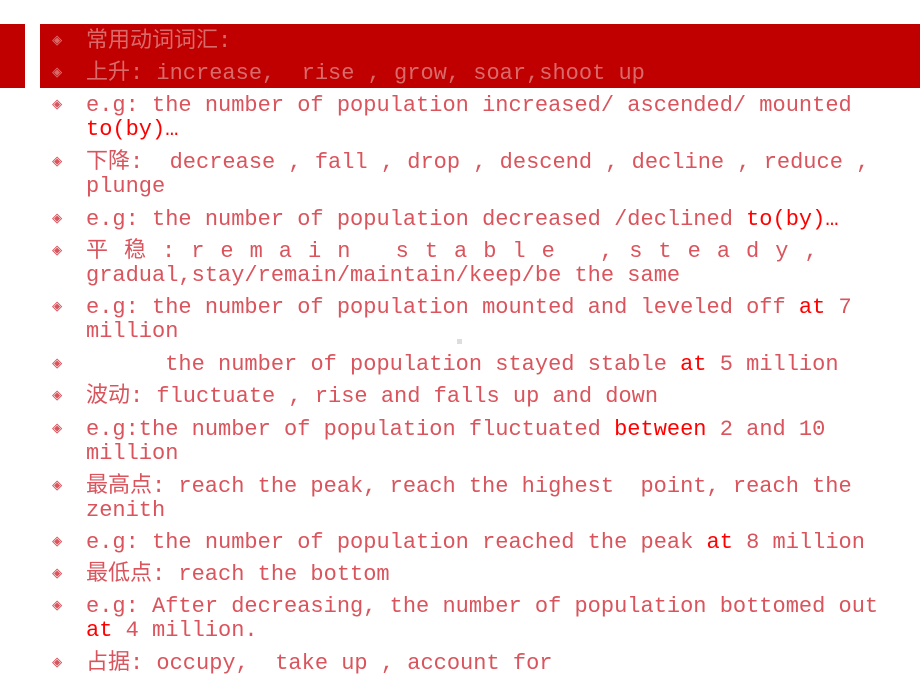 The height and width of the screenshot is (690, 920). What do you see at coordinates (126, 510) in the screenshot?
I see `text-segment: zenith` at bounding box center [126, 510].